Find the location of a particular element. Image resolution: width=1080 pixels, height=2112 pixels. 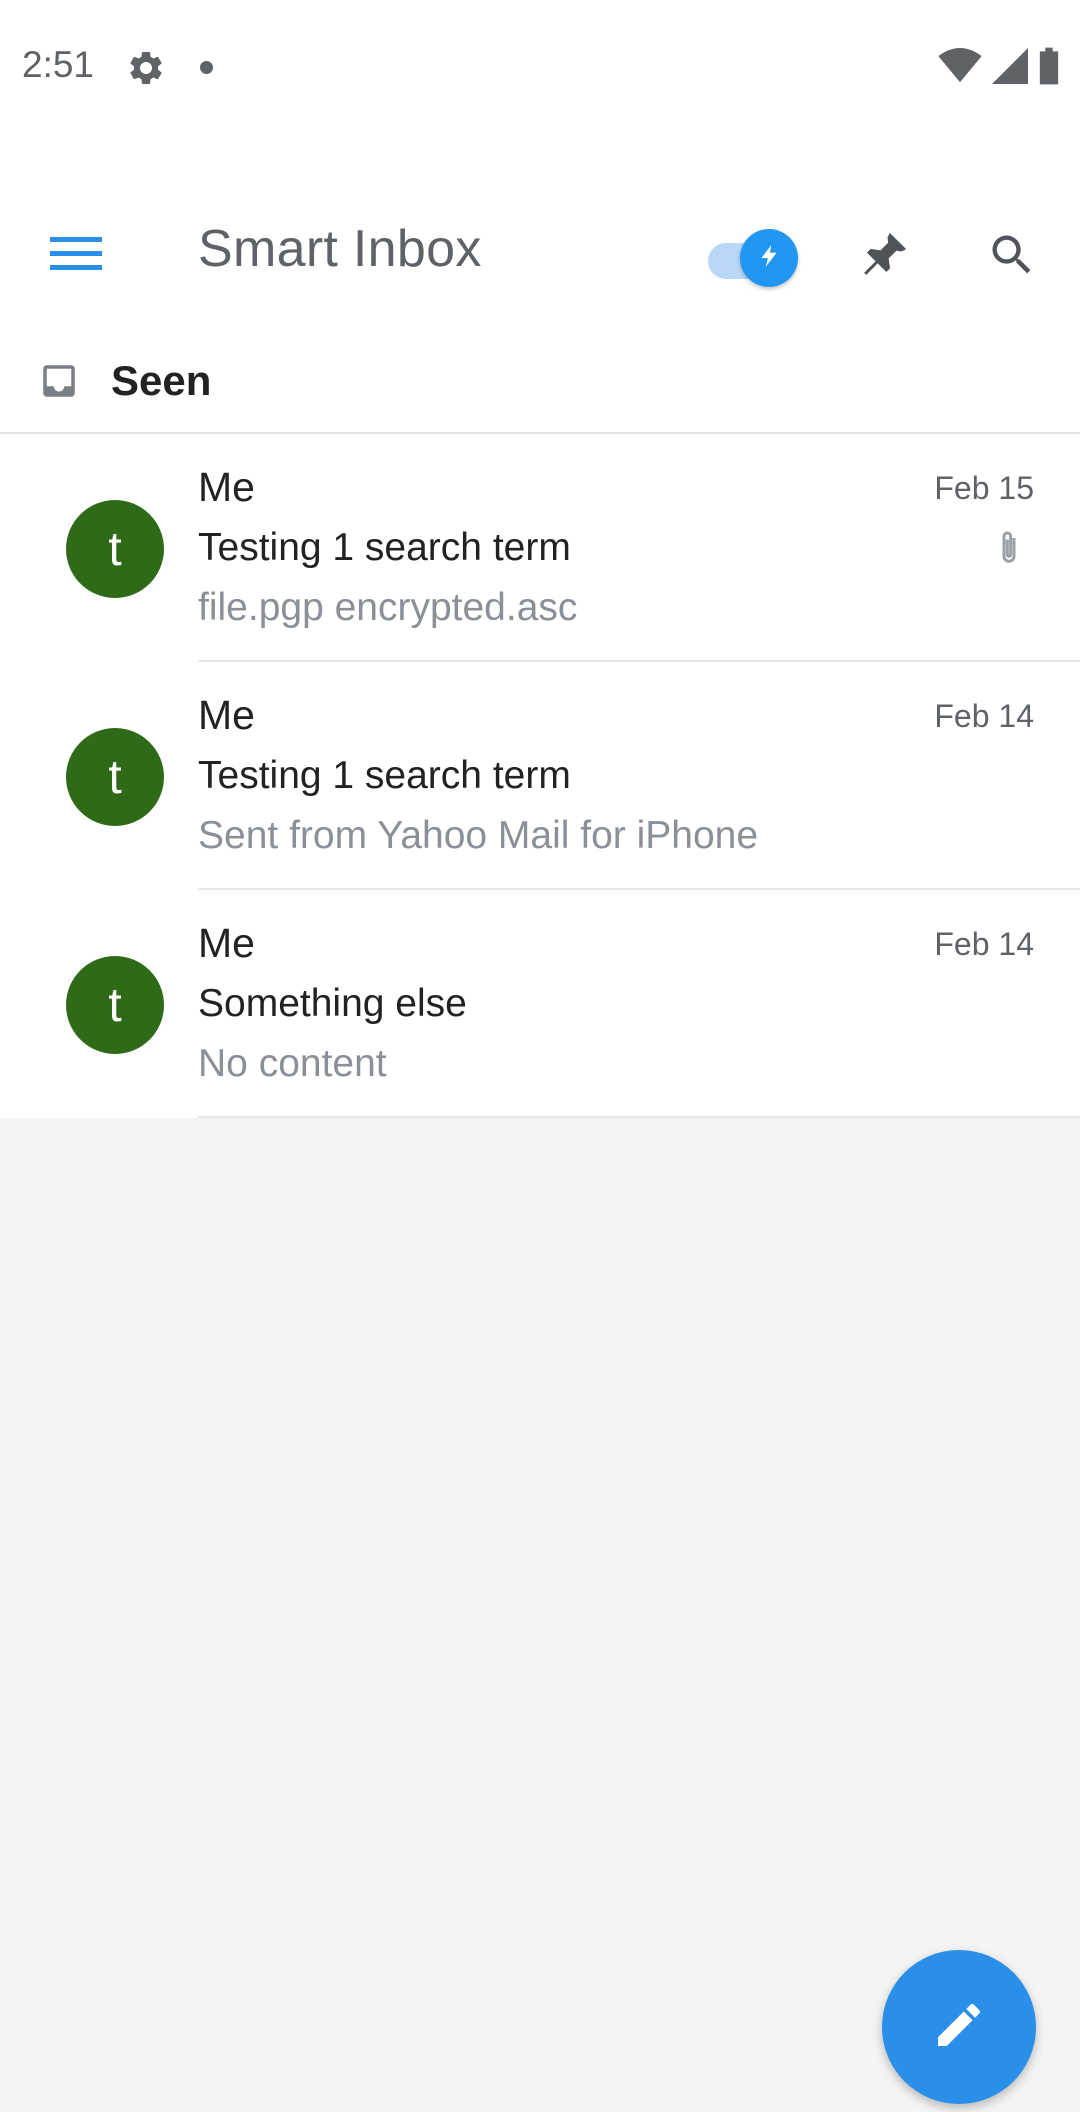

message-preview: No content is located at coordinates (292, 1063).